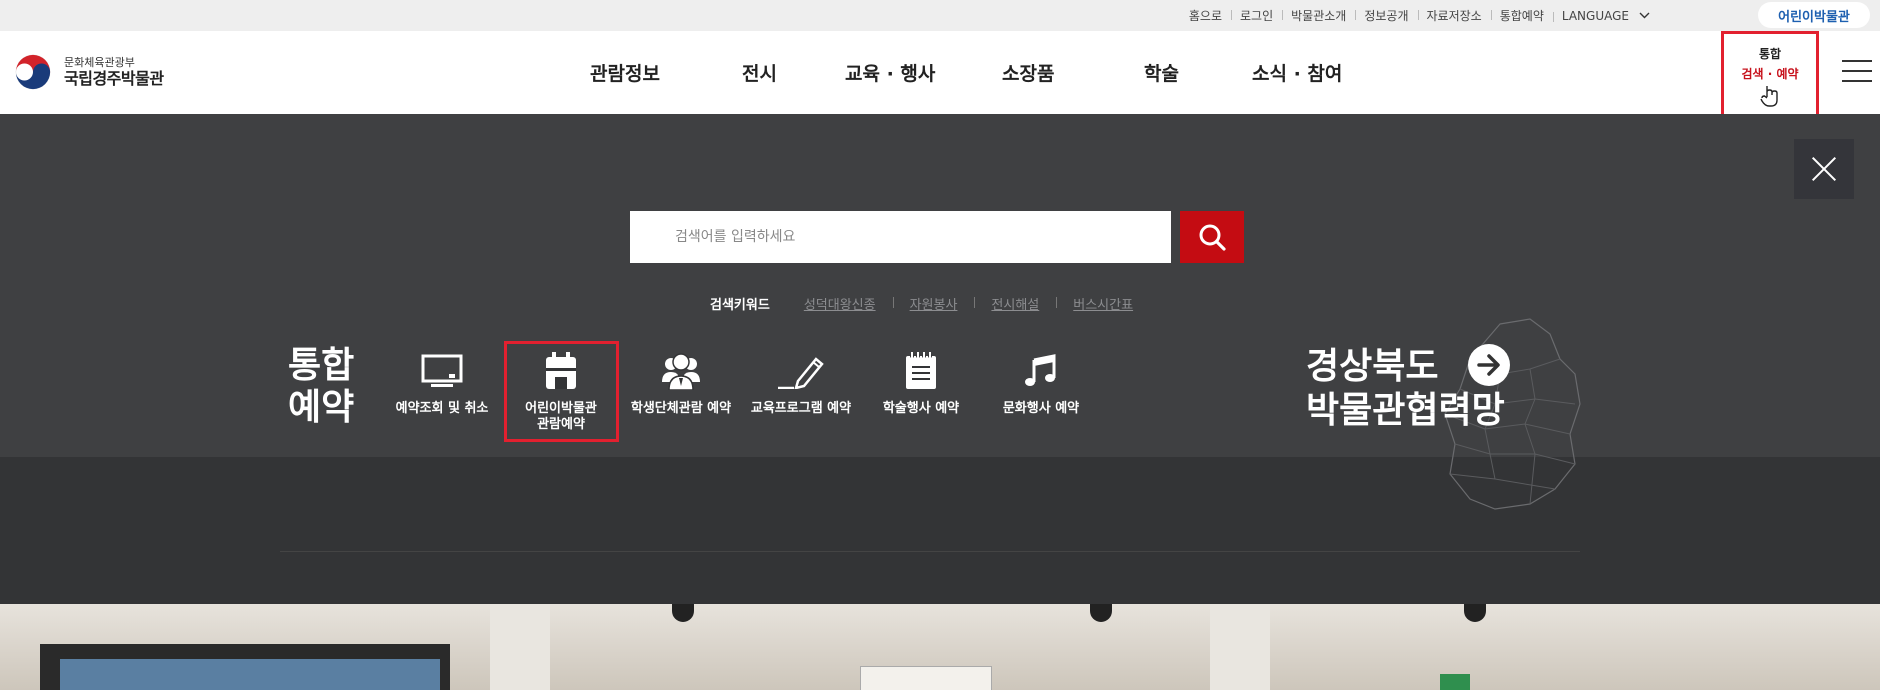 Image resolution: width=1880 pixels, height=690 pixels. I want to click on group-people-icon, so click(681, 371).